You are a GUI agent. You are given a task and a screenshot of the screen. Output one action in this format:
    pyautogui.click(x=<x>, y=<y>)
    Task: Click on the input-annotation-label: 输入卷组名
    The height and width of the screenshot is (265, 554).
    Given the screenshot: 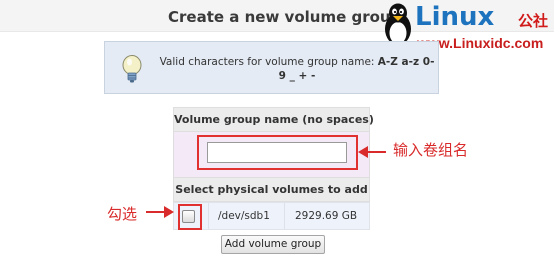 What is the action you would take?
    pyautogui.click(x=431, y=150)
    